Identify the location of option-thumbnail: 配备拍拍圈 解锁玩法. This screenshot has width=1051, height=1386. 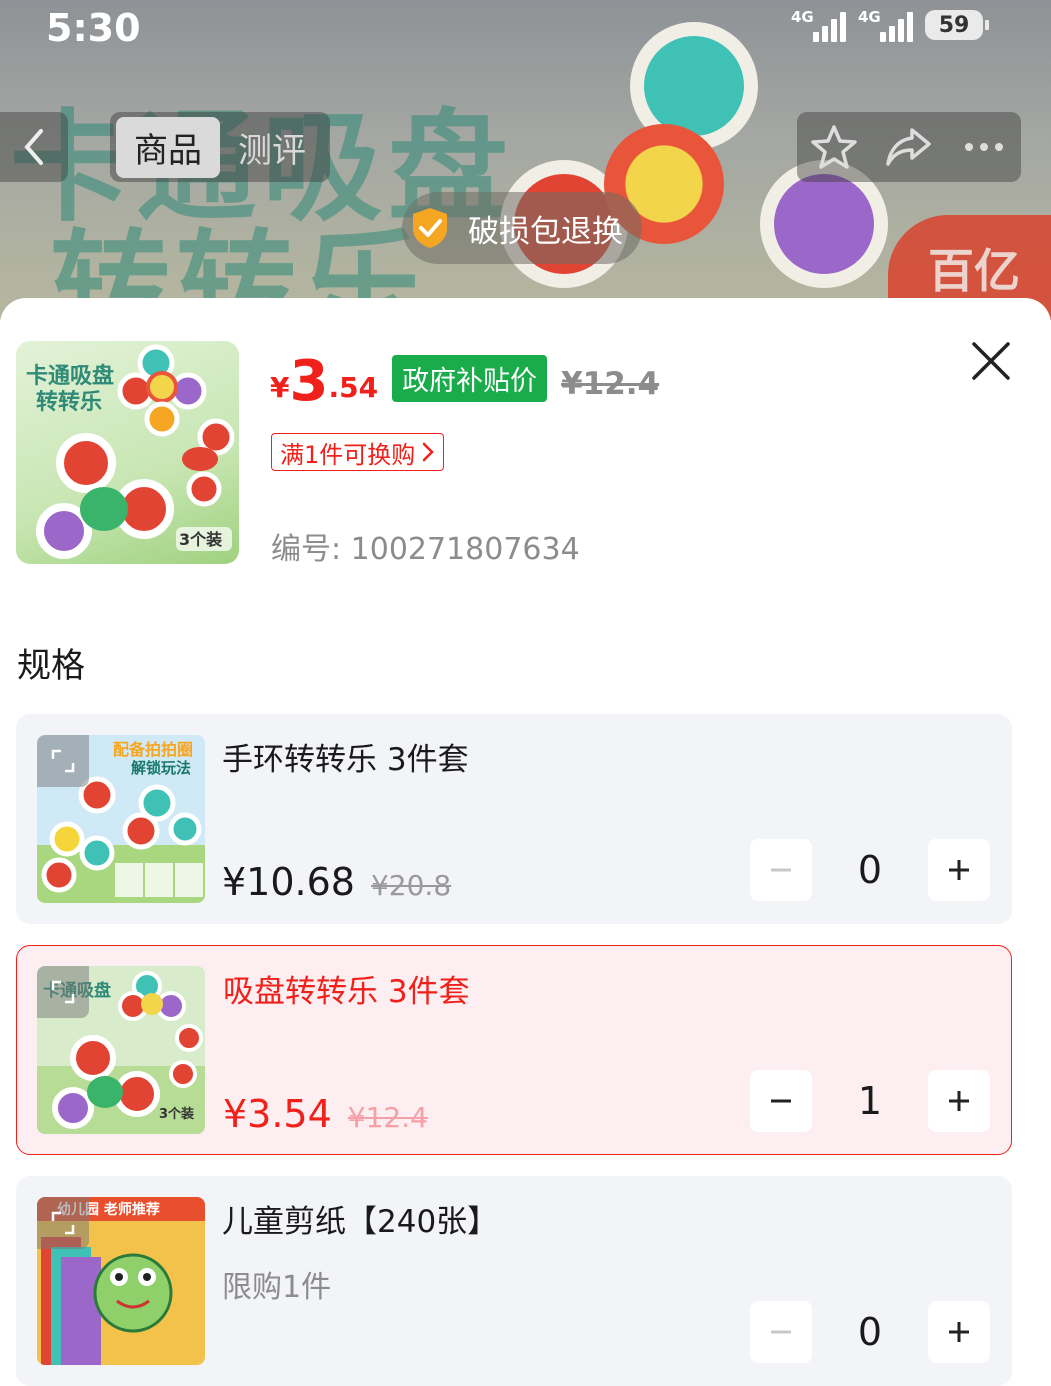
(121, 819).